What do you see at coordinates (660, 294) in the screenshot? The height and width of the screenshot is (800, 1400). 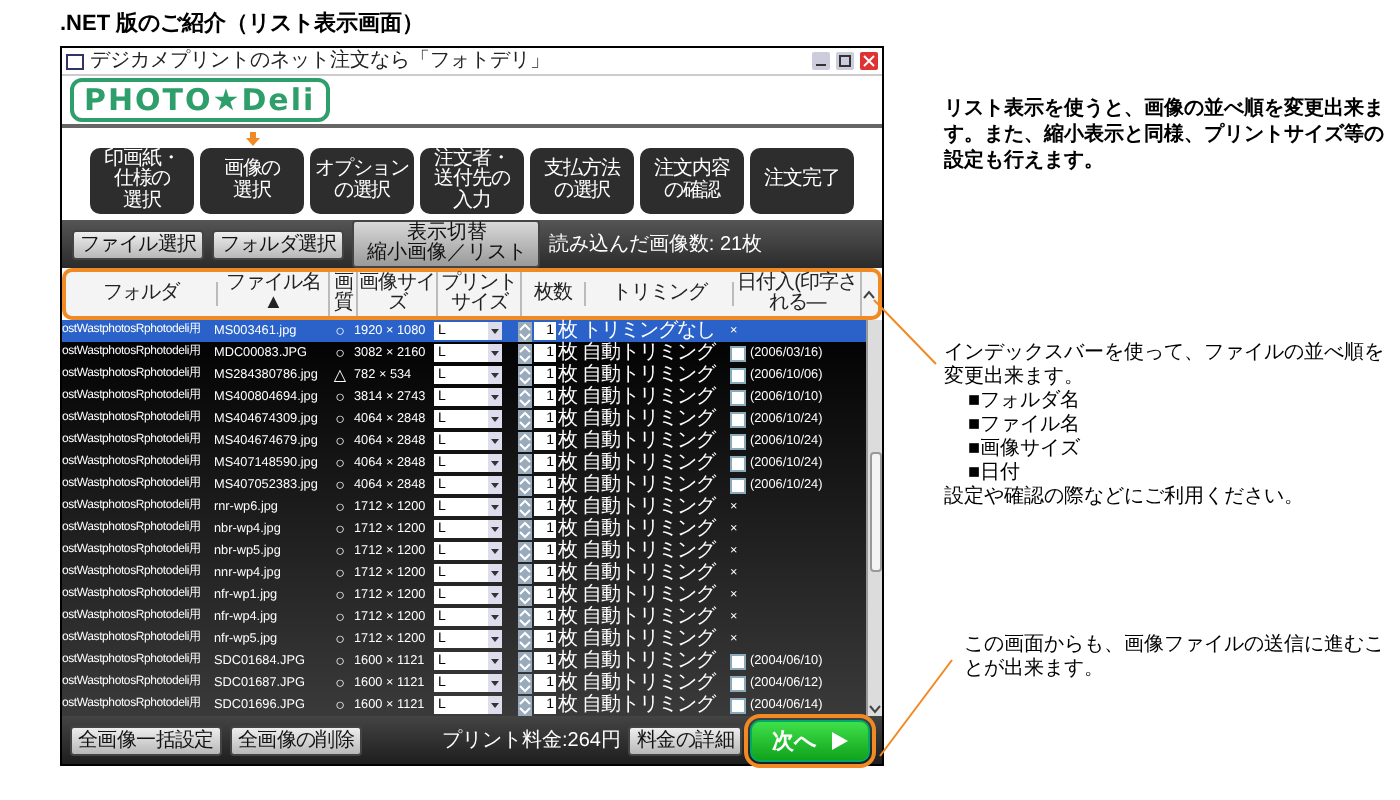 I see `column-header: トリミング` at bounding box center [660, 294].